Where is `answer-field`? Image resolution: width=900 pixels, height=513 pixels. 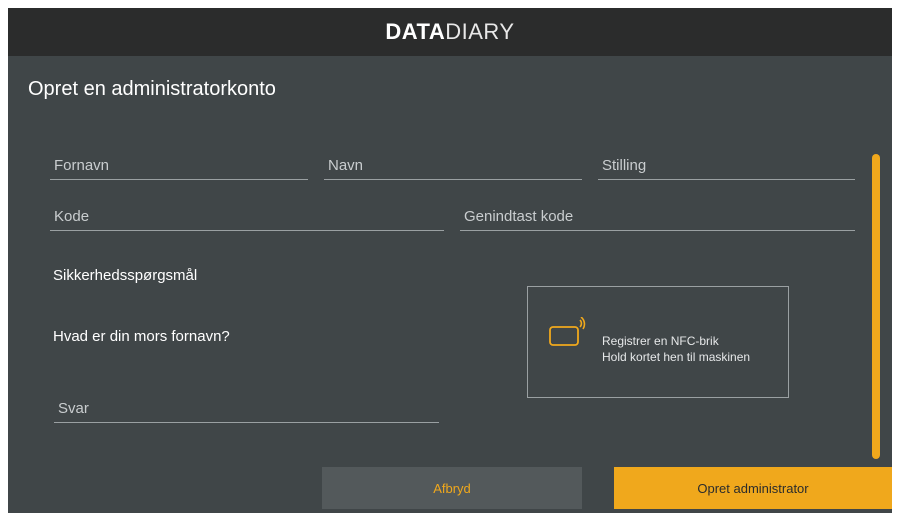
answer-field is located at coordinates (246, 405).